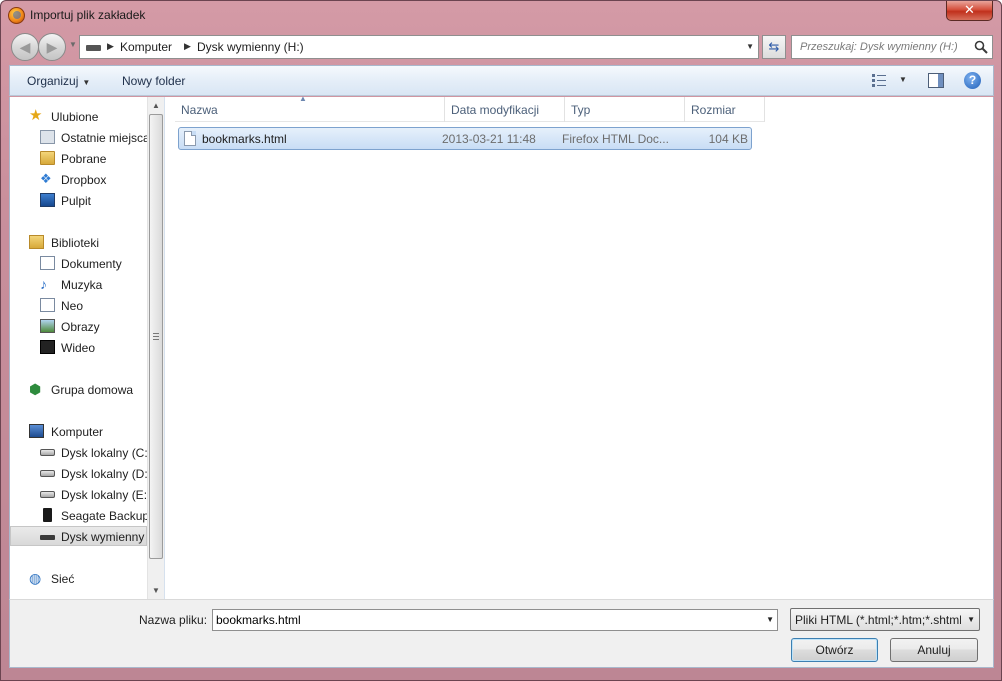  Describe the element at coordinates (72, 306) in the screenshot. I see `nav-label: Neo` at that location.